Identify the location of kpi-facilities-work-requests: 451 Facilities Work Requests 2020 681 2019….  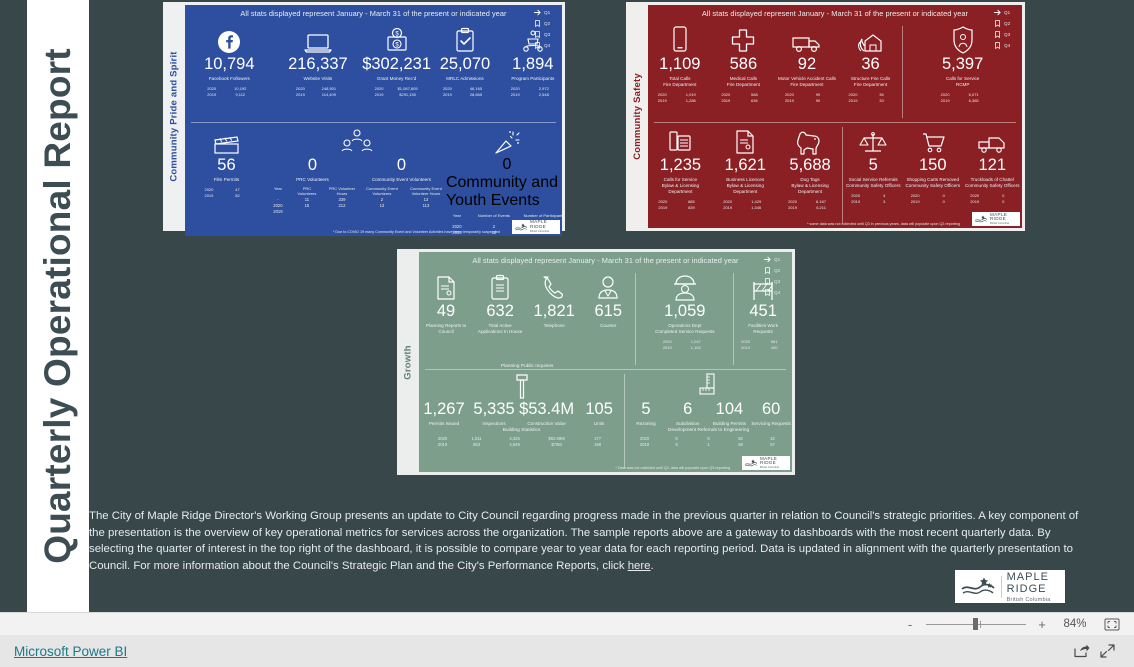
(763, 319).